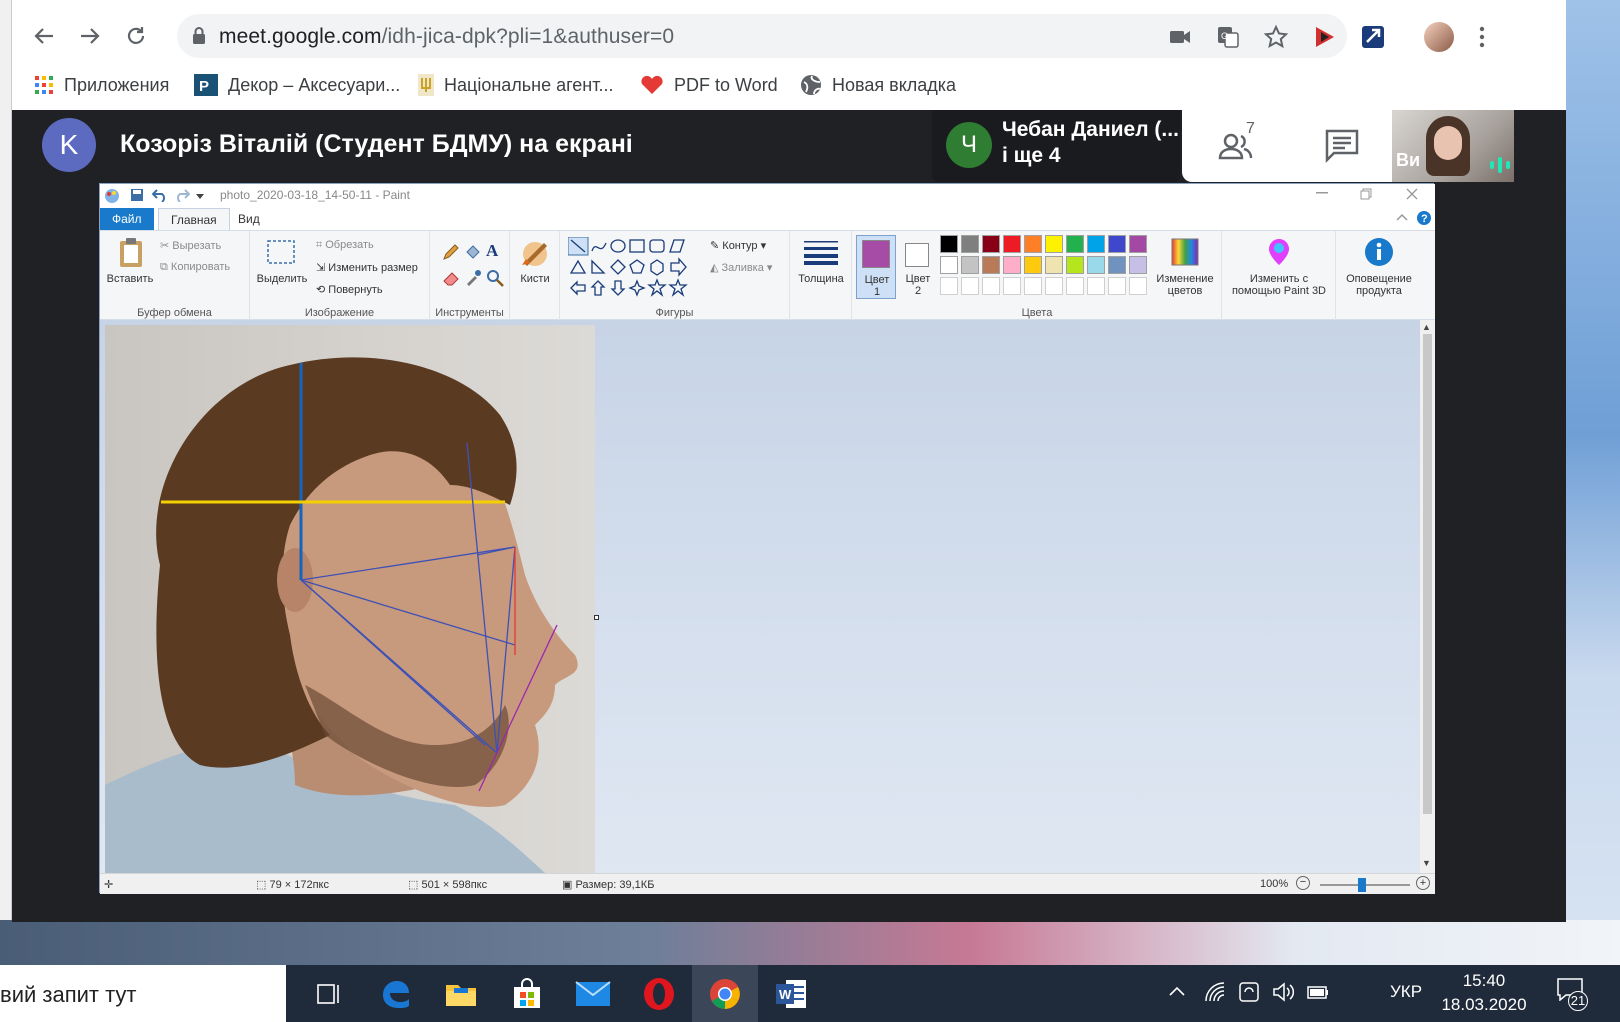 Image resolution: width=1620 pixels, height=1022 pixels. What do you see at coordinates (596, 617) in the screenshot?
I see `canvas-resize-handle` at bounding box center [596, 617].